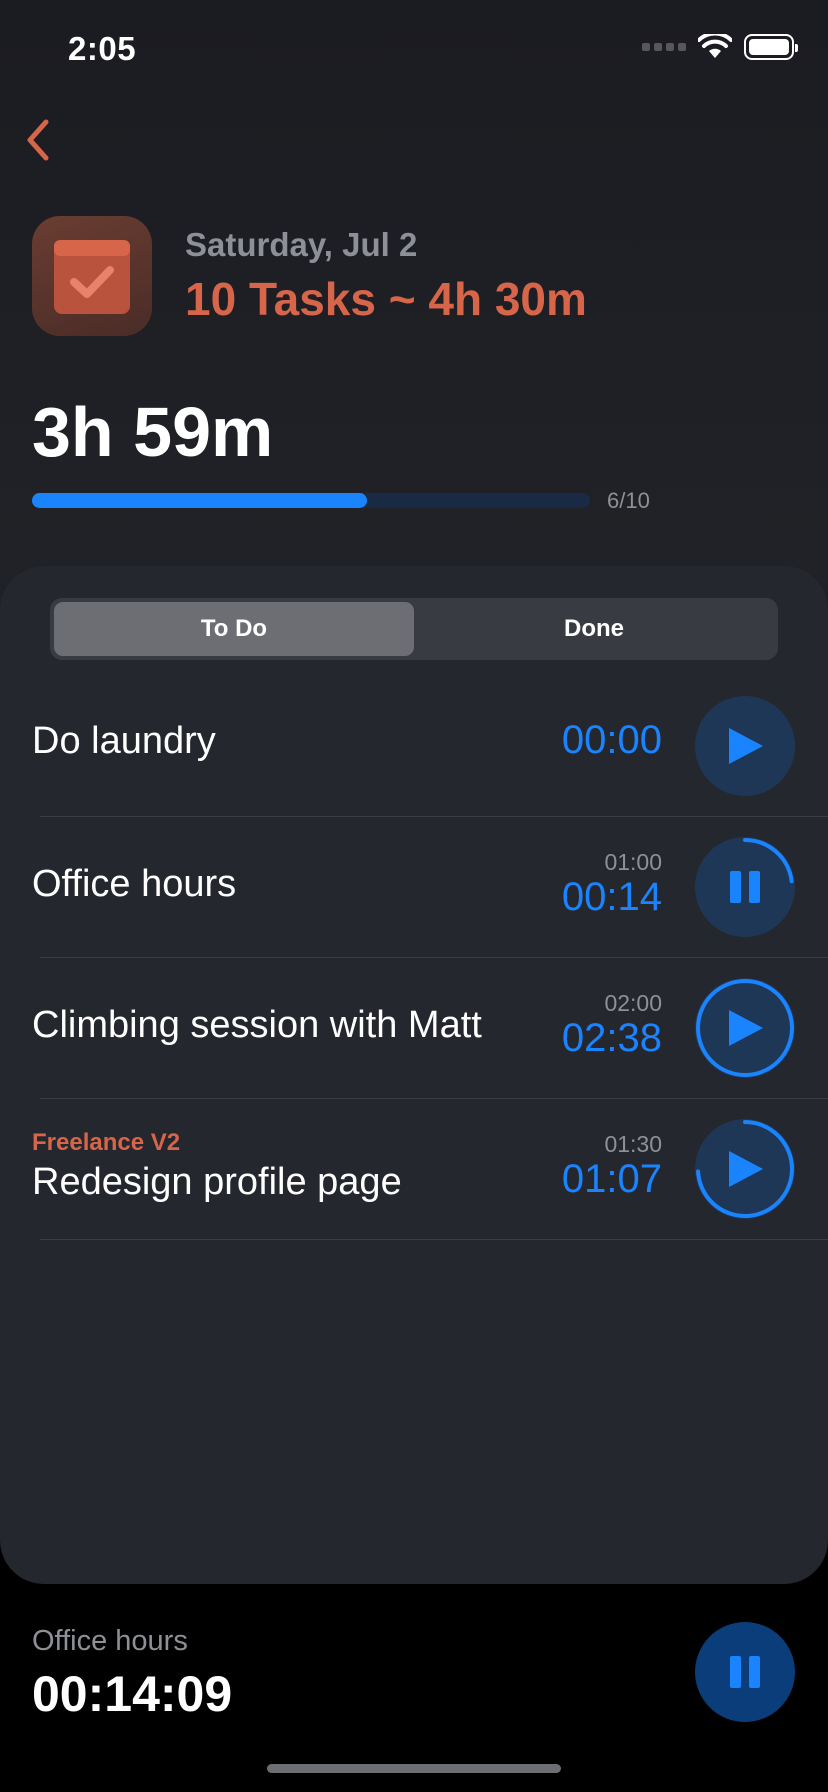 The width and height of the screenshot is (828, 1792). I want to click on active-timer: 00:14:09, so click(132, 1694).